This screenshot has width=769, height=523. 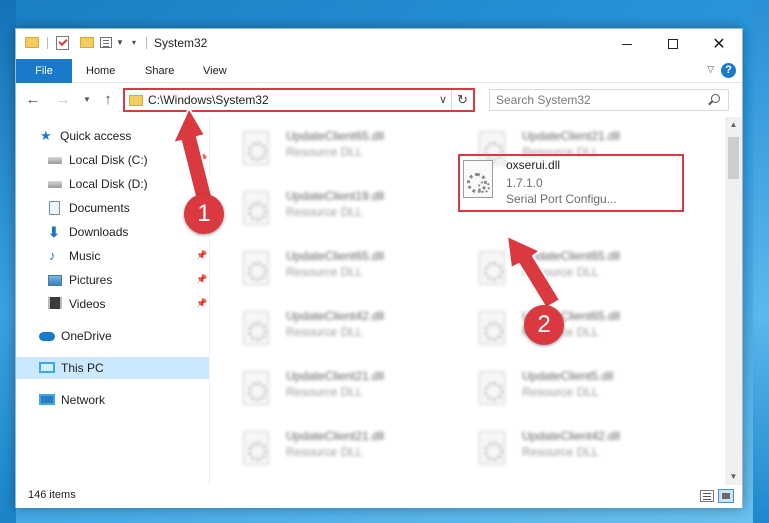 What do you see at coordinates (52, 495) in the screenshot?
I see `item-count: 146 items` at bounding box center [52, 495].